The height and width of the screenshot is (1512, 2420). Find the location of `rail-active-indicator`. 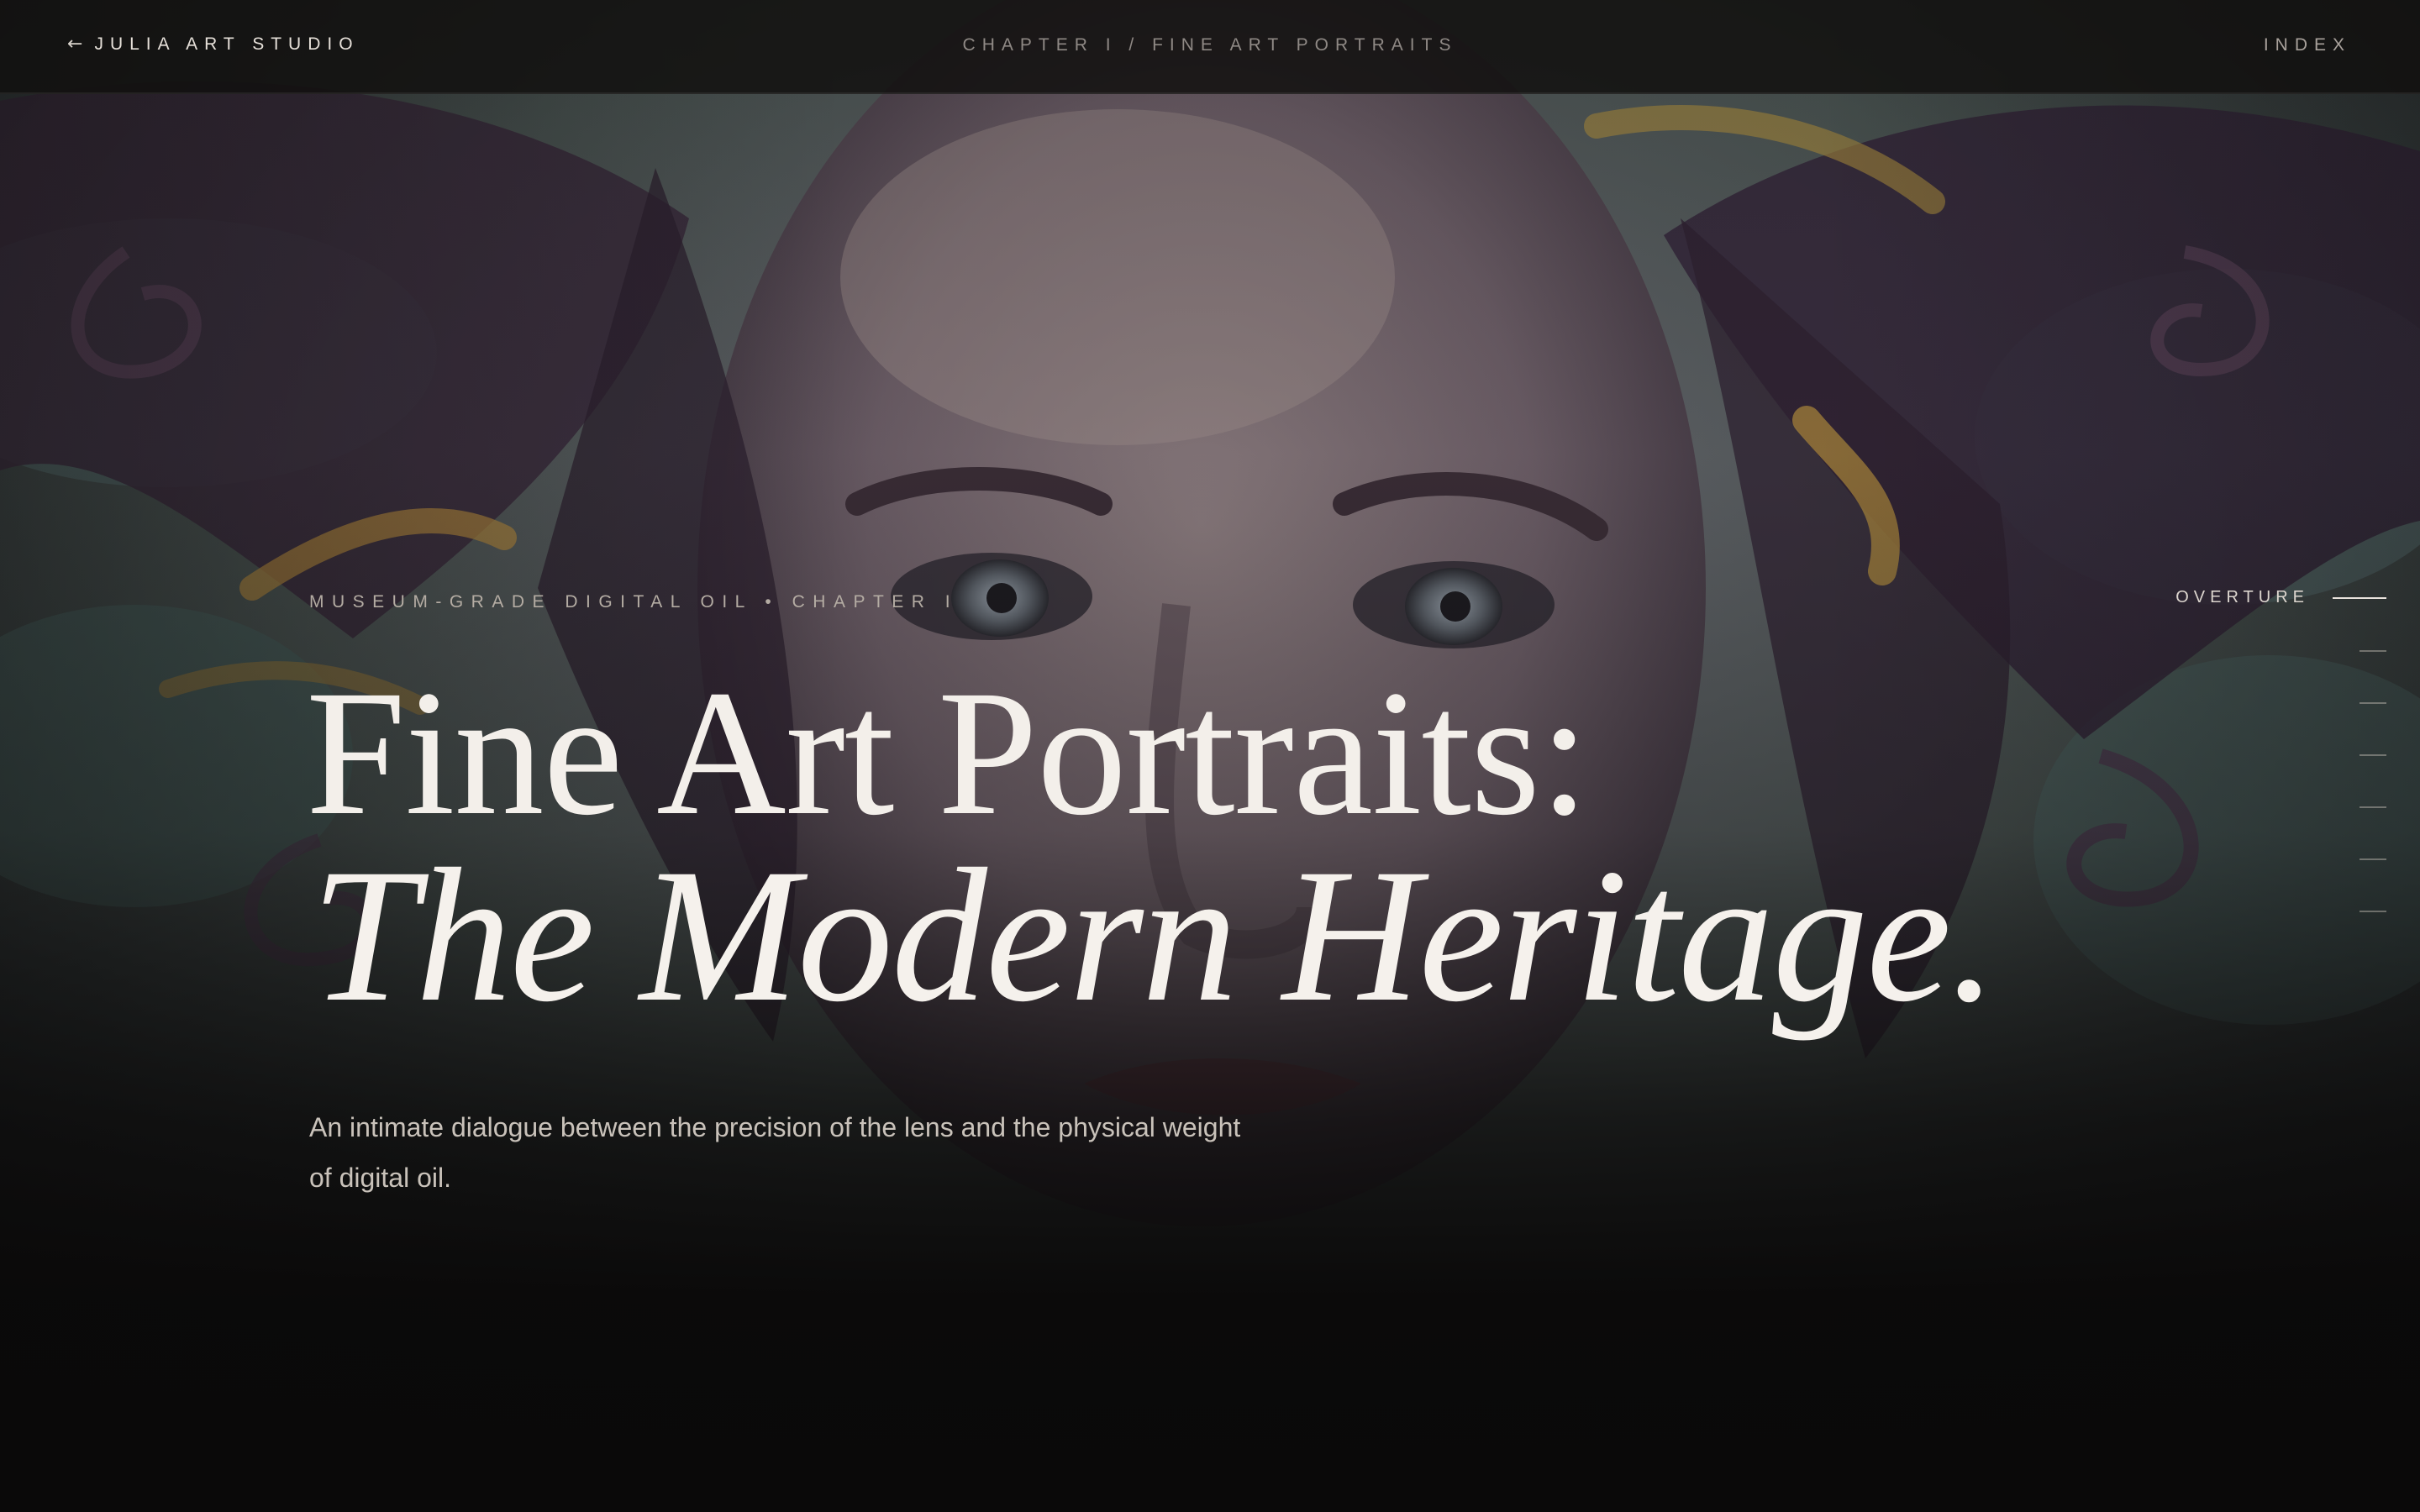

rail-active-indicator is located at coordinates (2359, 597).